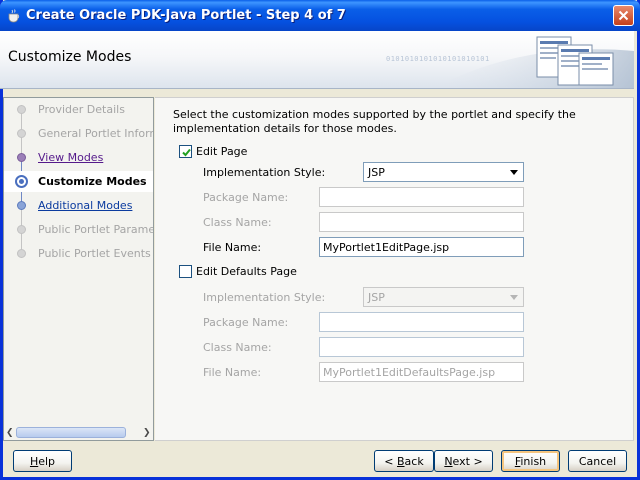 The width and height of the screenshot is (640, 480). Describe the element at coordinates (530, 461) in the screenshot. I see `finish-button: Finish` at that location.